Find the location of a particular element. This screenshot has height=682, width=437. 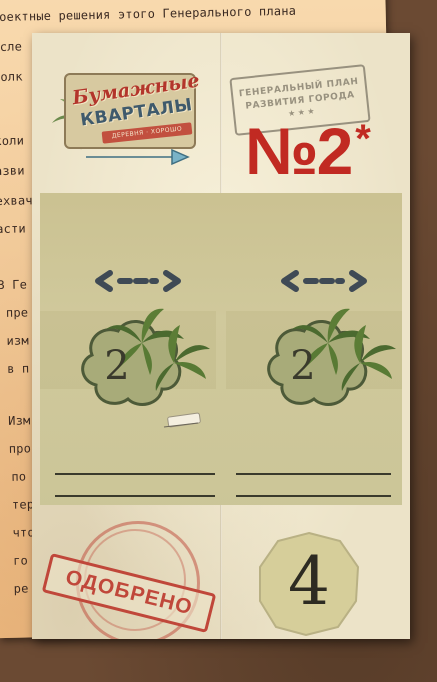

reward-badge: 4 is located at coordinates (309, 584).